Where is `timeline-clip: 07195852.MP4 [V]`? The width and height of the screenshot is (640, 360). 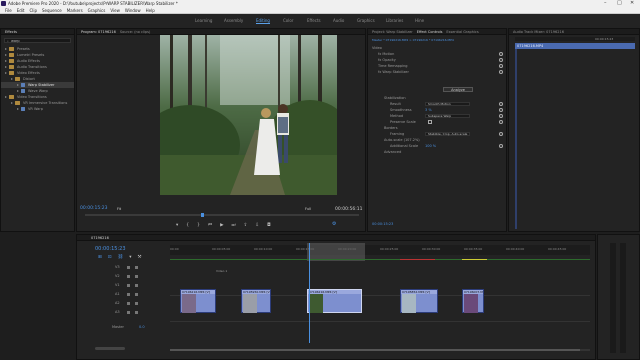
timeline-clip: 07195852.MP4 [V] is located at coordinates (419, 301).